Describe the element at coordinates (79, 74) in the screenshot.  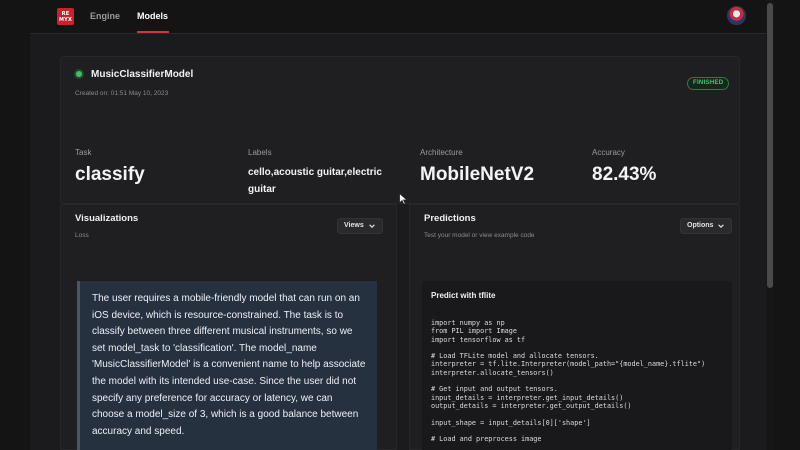
I see `status-dot-icon` at that location.